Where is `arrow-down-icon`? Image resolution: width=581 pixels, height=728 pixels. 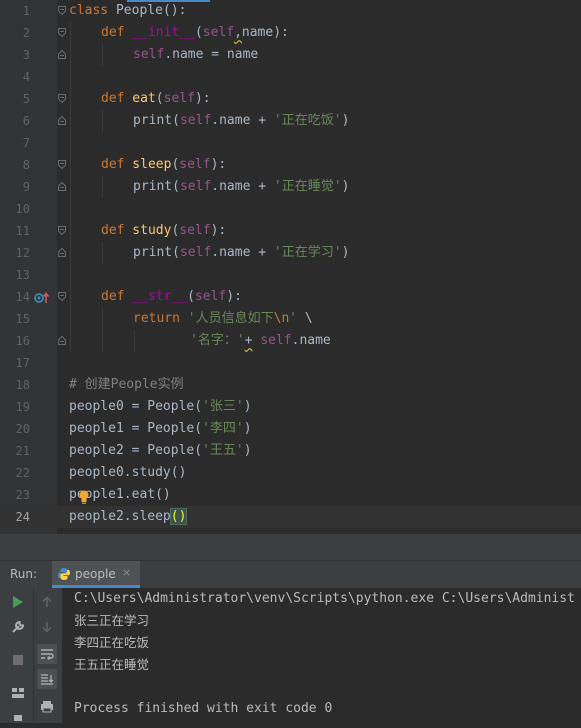 arrow-down-icon is located at coordinates (47, 627).